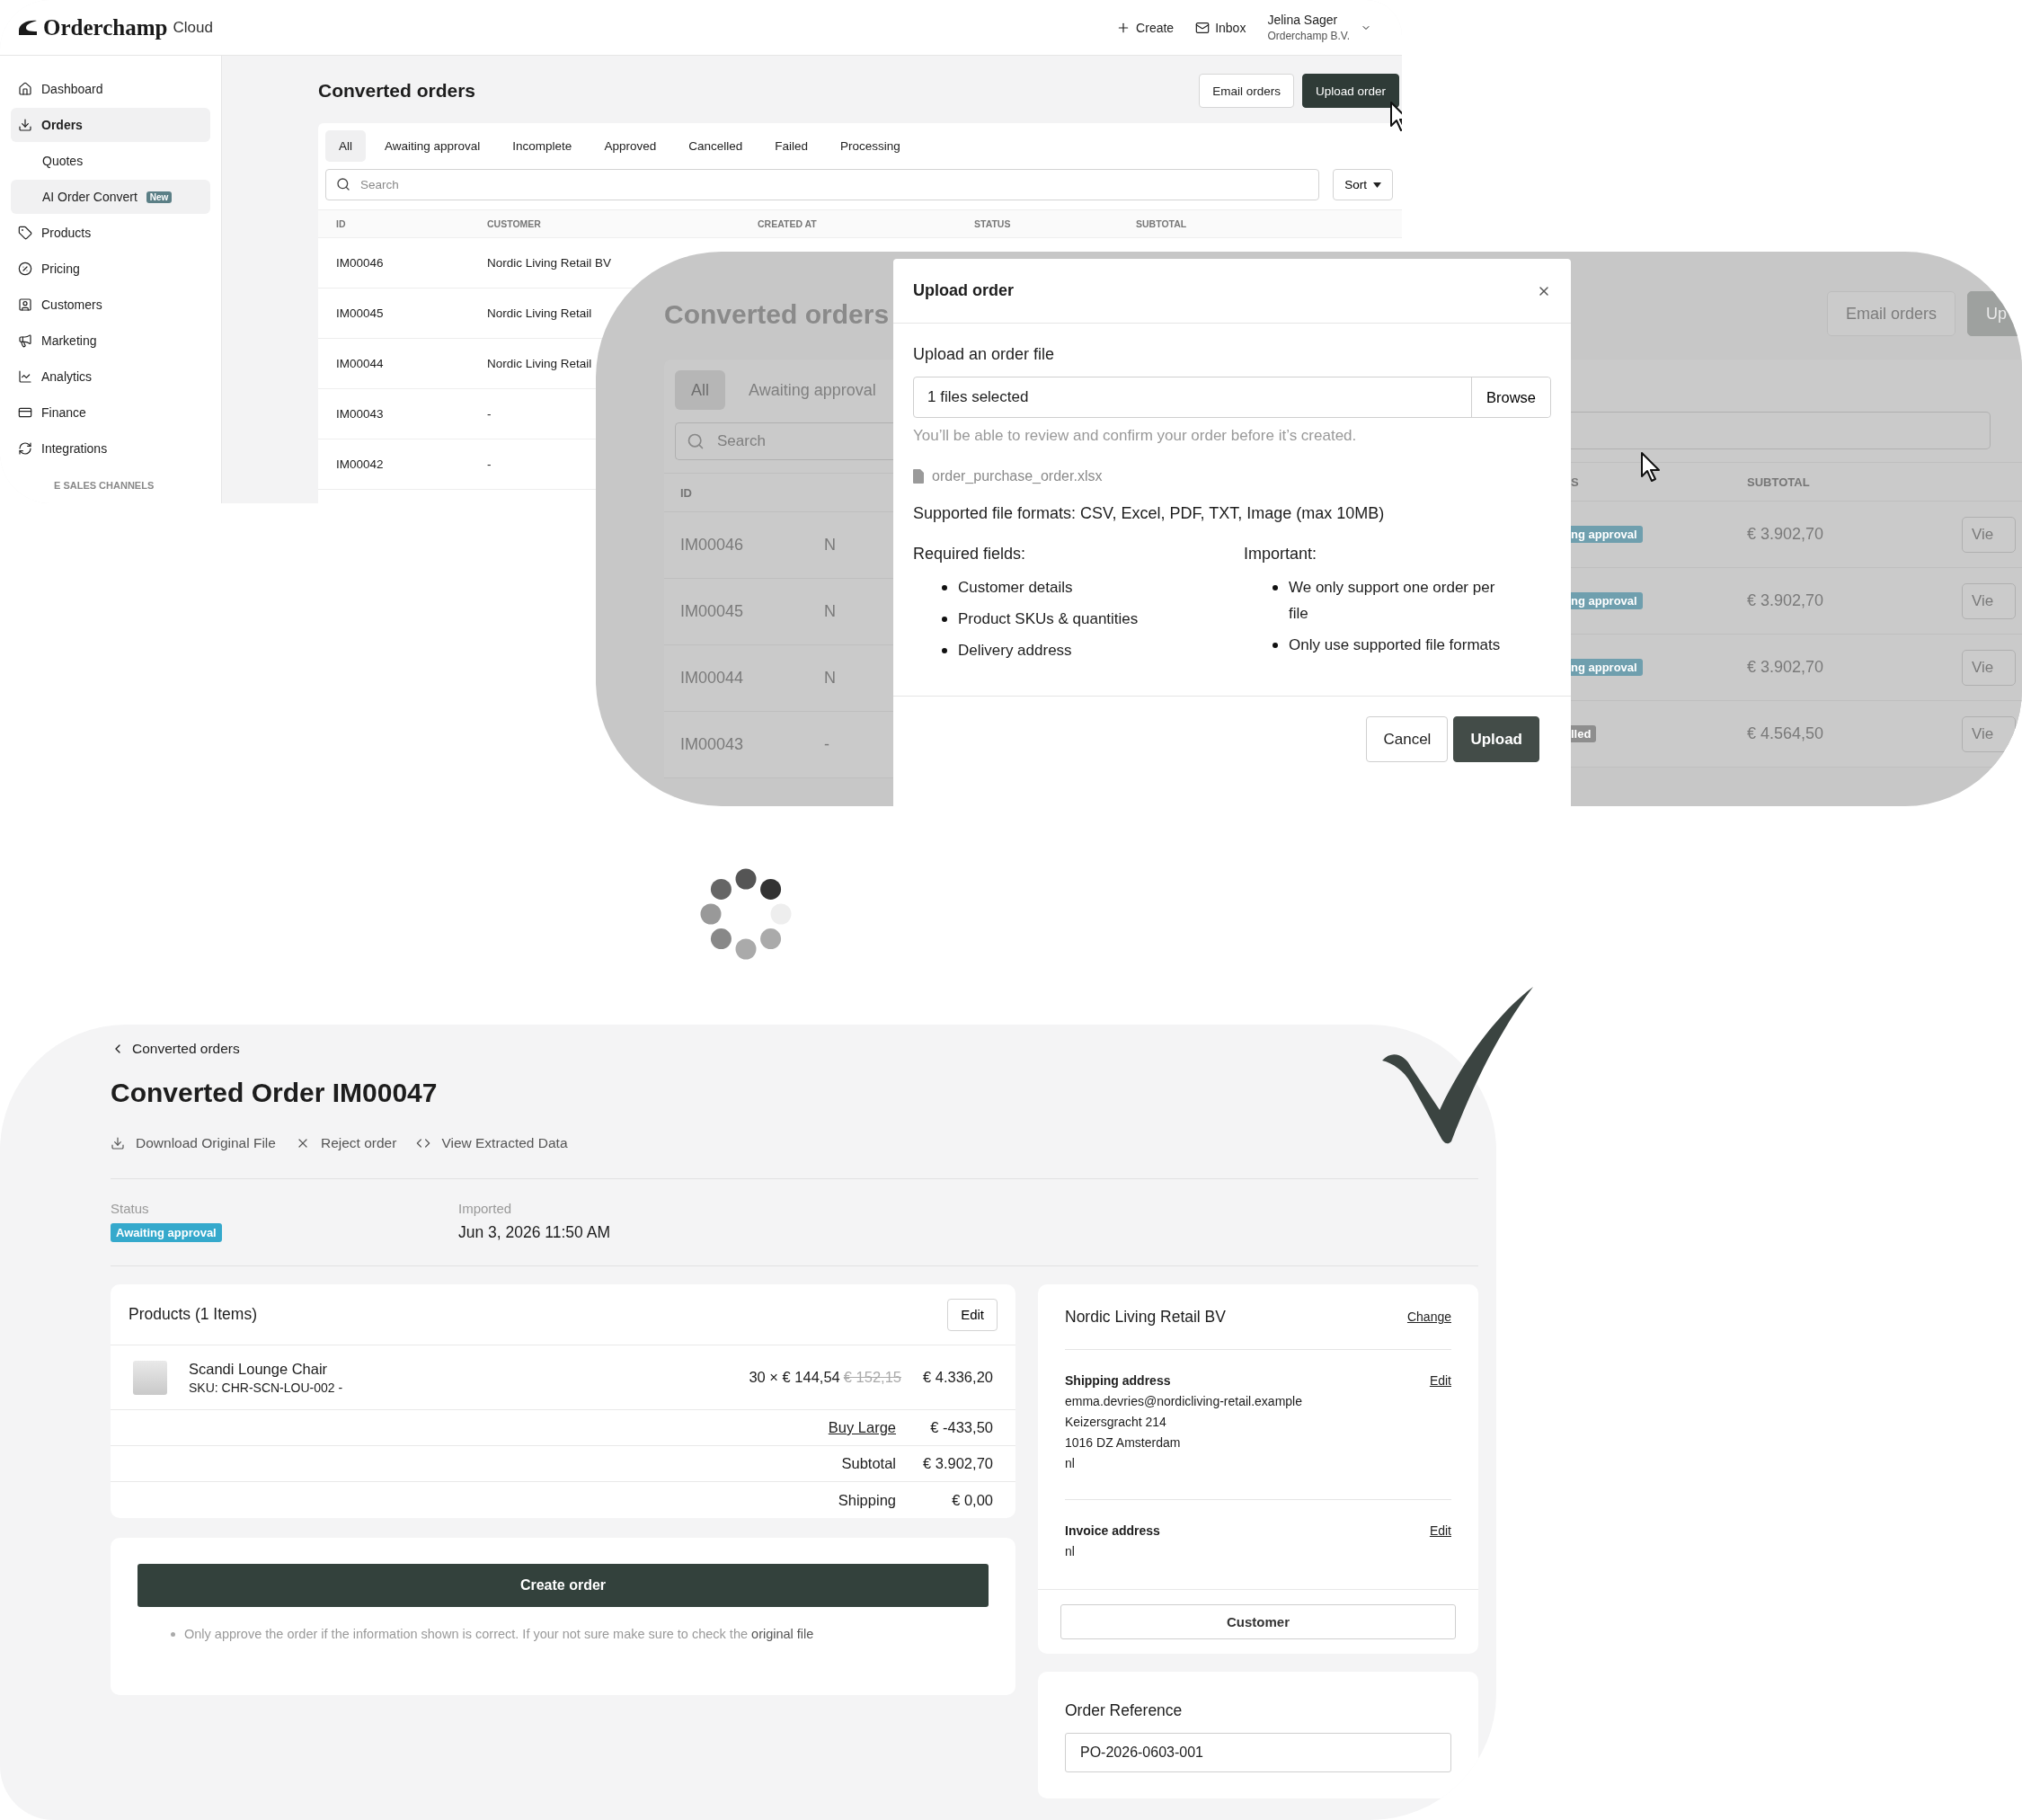 This screenshot has height=1820, width=2022. What do you see at coordinates (1118, 1380) in the screenshot?
I see `address-heading: Shipping address` at bounding box center [1118, 1380].